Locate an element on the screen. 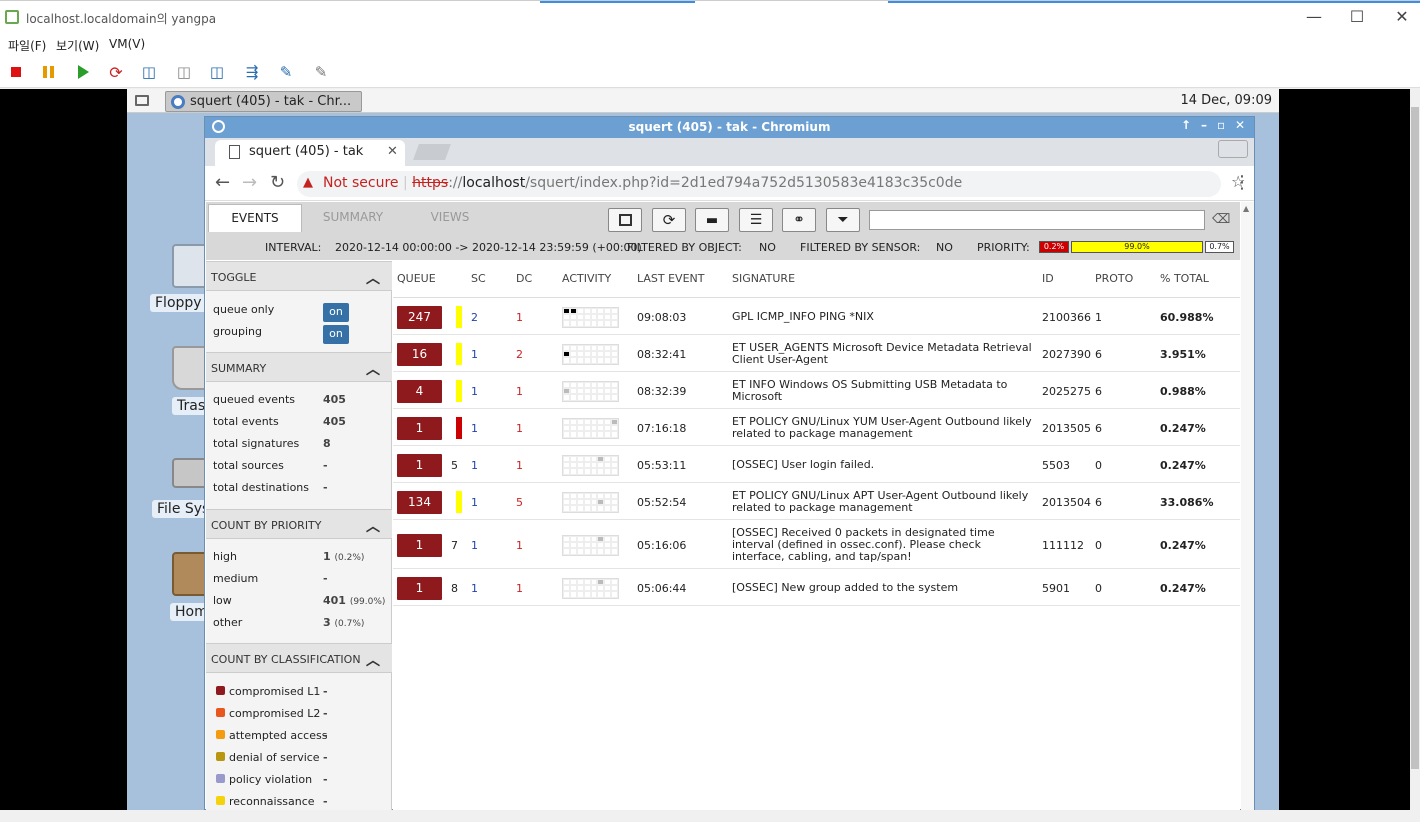 The height and width of the screenshot is (822, 1420). maximize-icon: ☐ is located at coordinates (1357, 16).